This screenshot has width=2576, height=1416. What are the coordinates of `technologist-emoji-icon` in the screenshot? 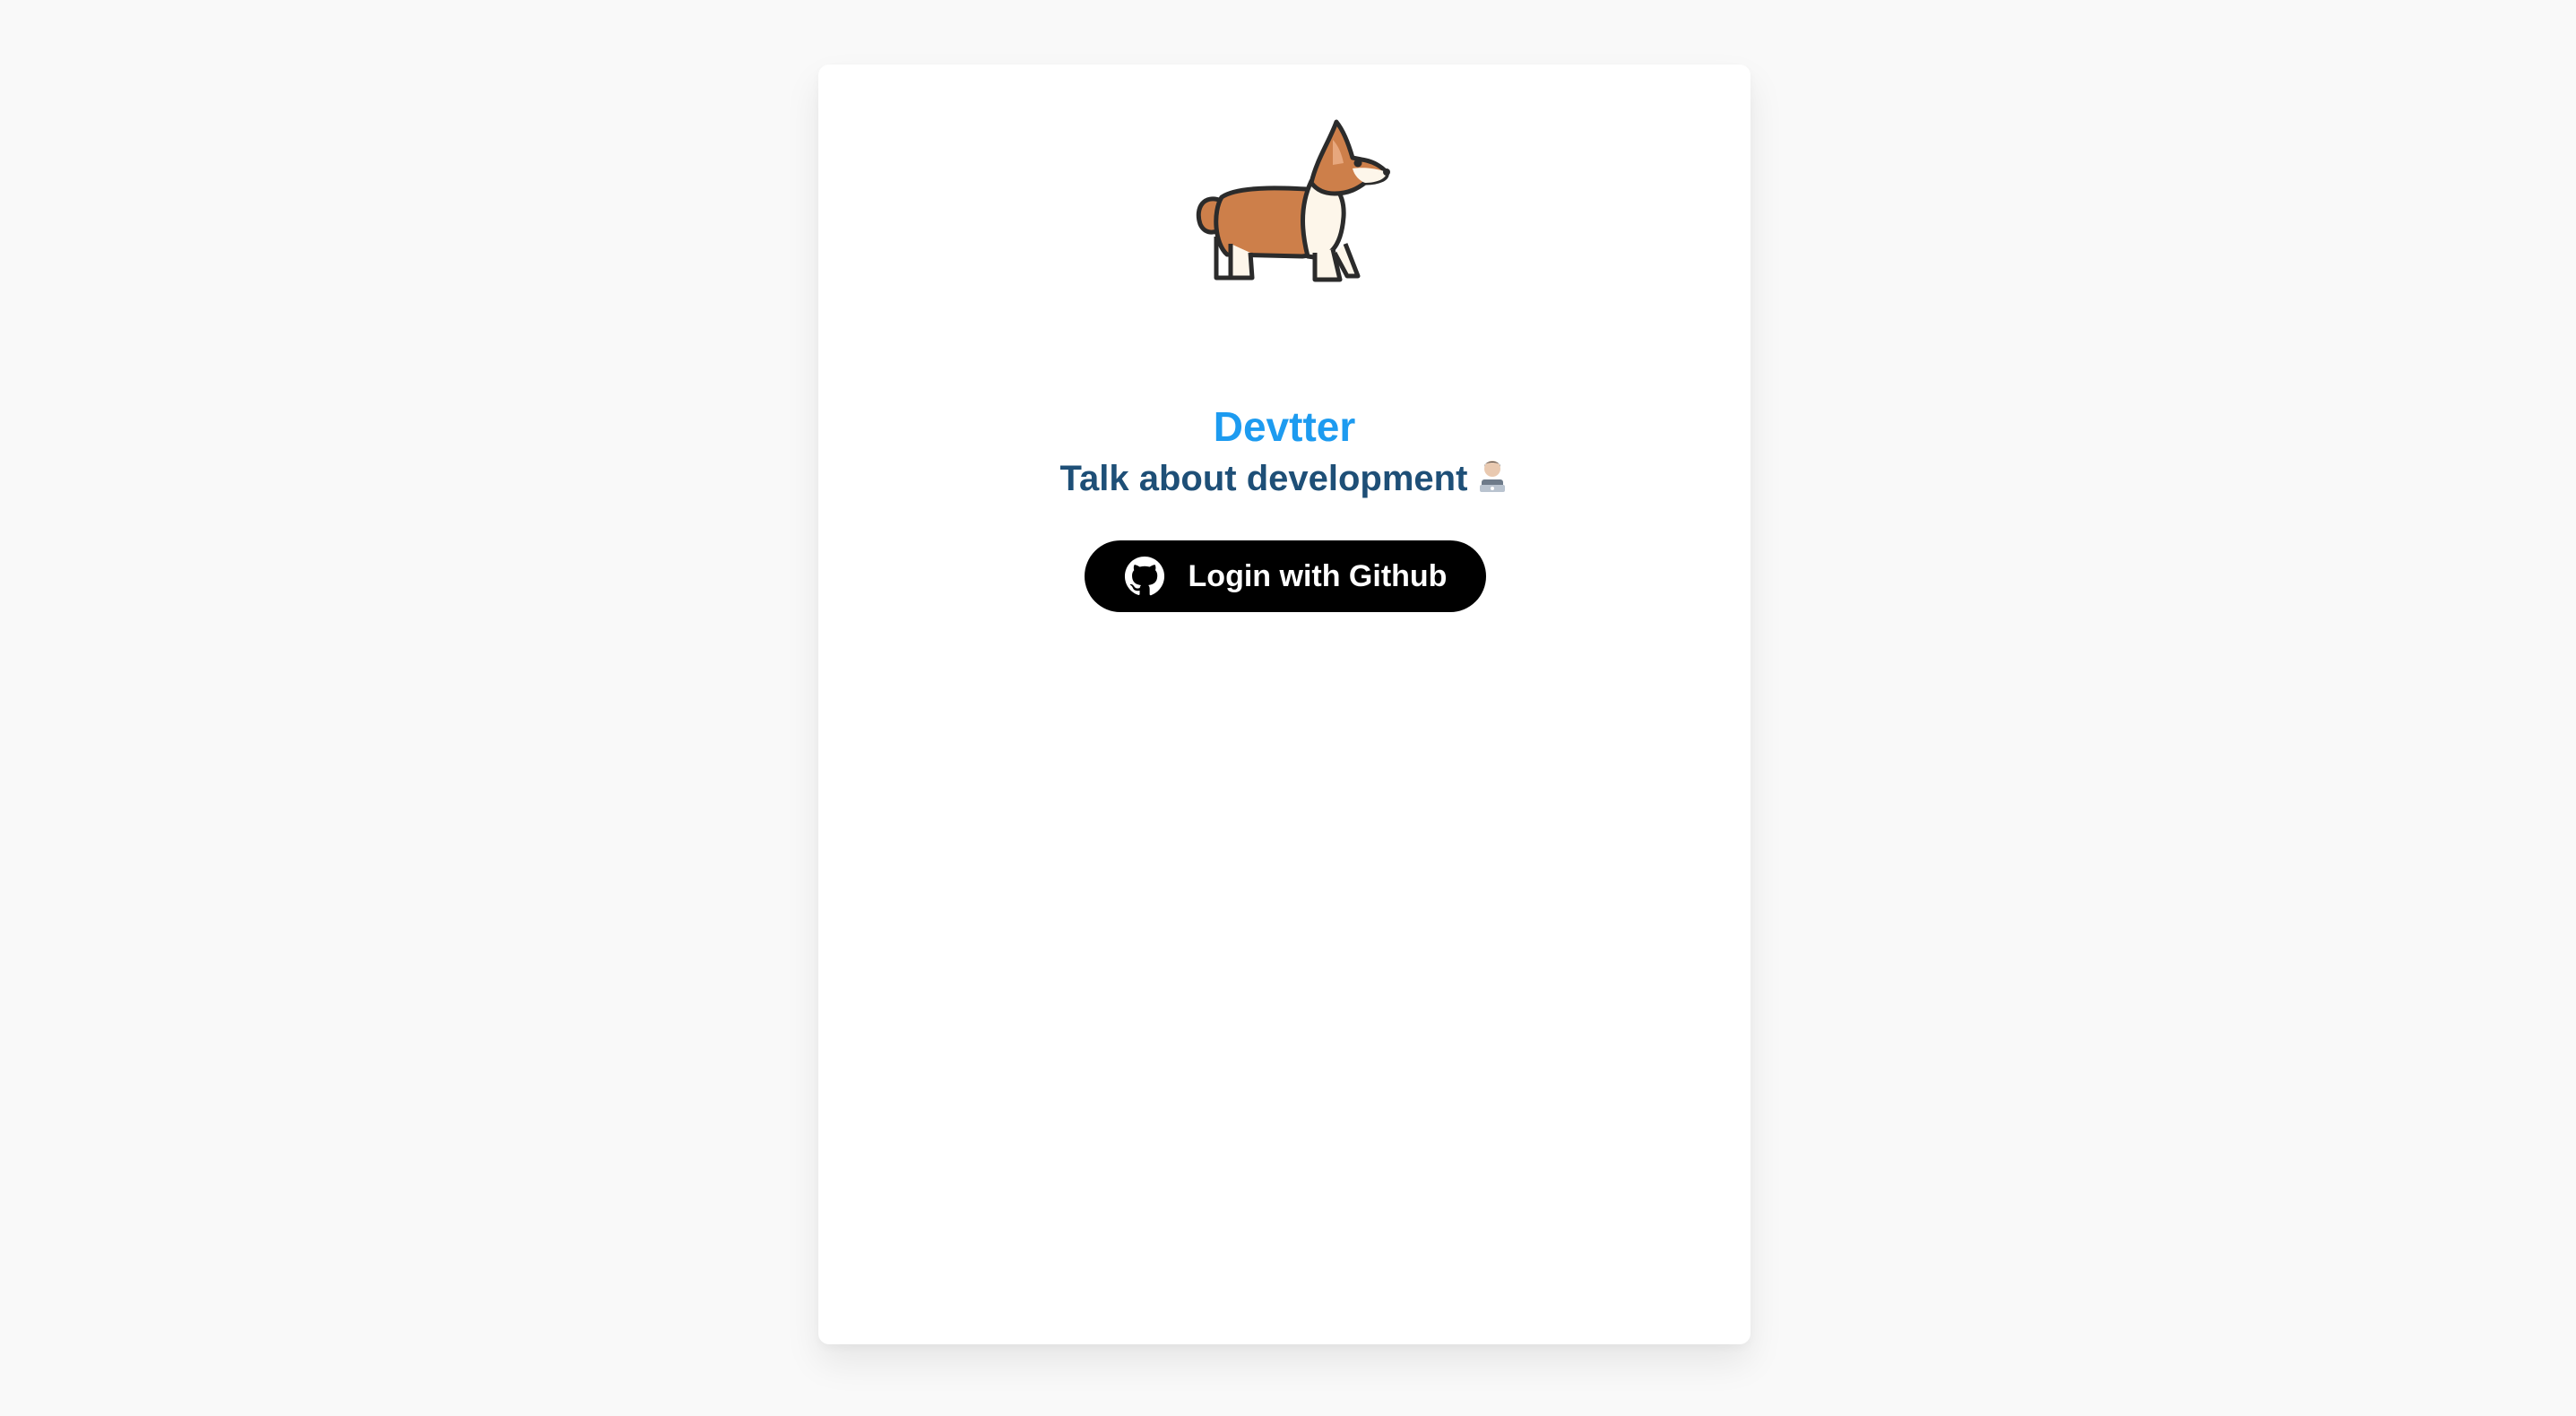 It's located at (1493, 476).